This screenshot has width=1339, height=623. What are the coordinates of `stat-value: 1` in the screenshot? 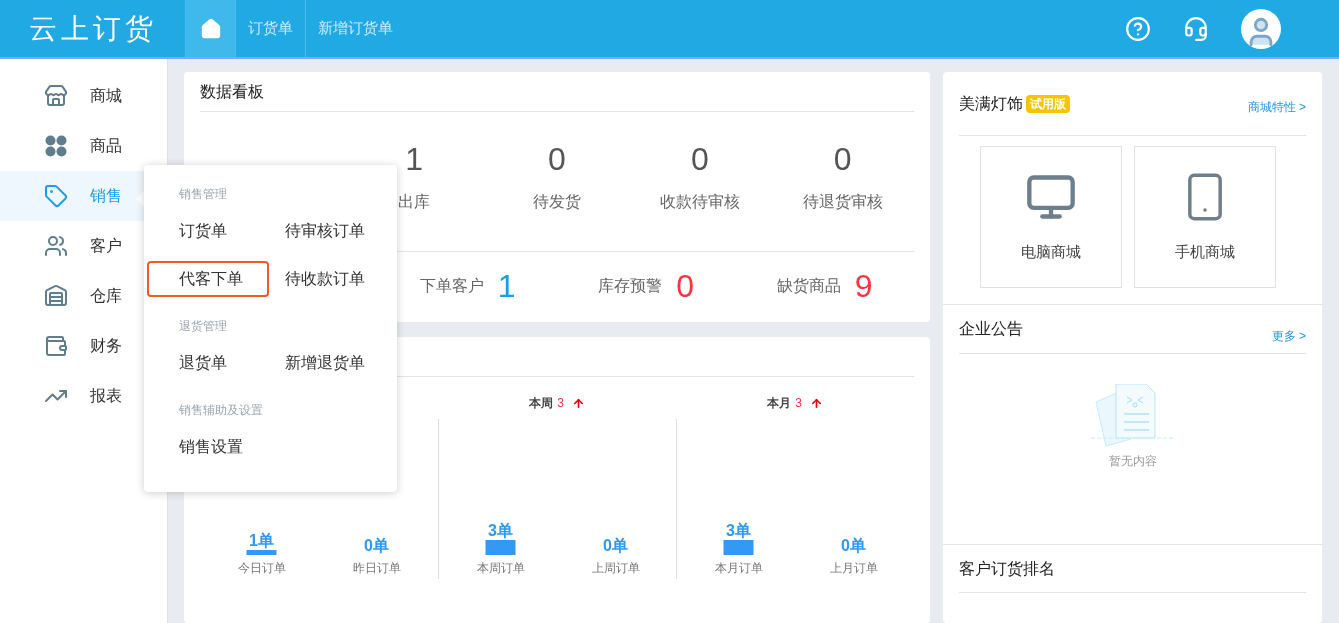 It's located at (414, 159).